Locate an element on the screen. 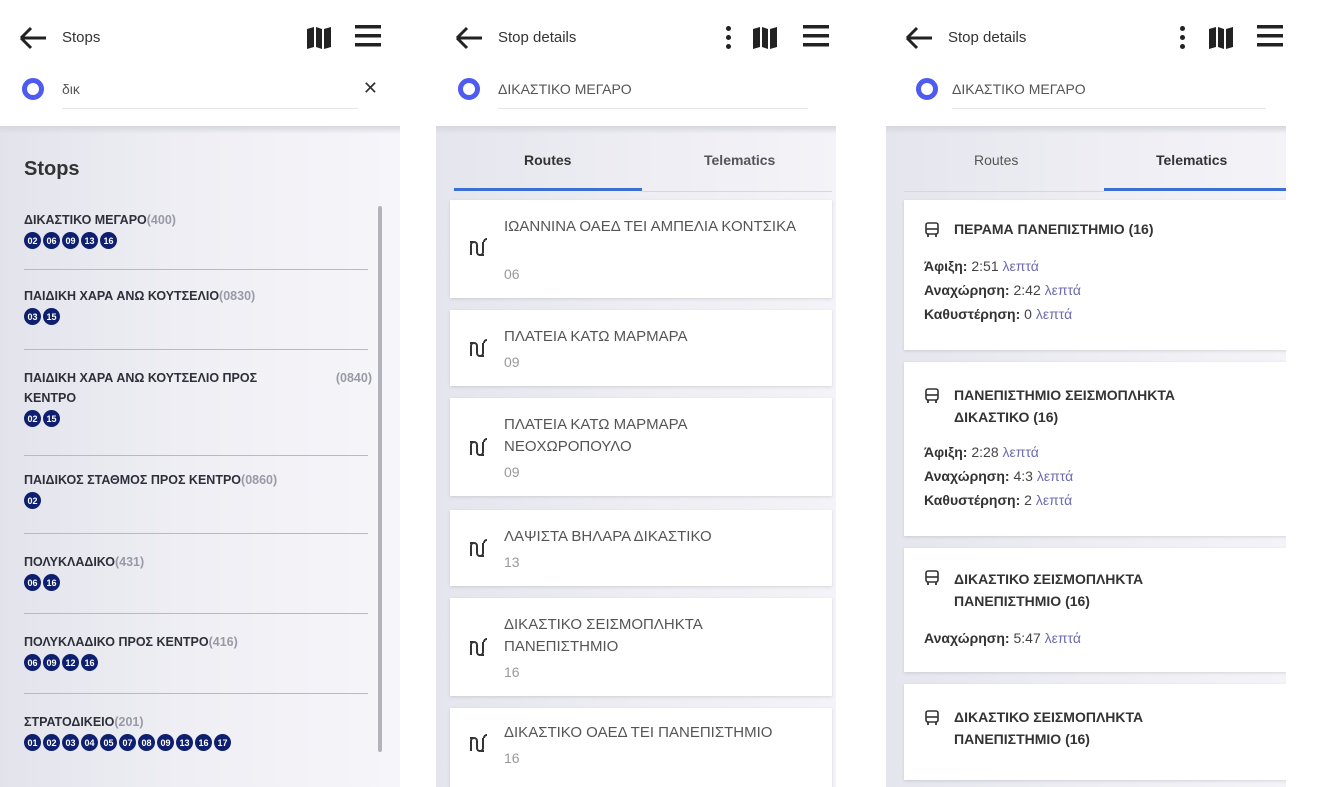  stop-name: ΣΤΡΑΤΟΔΙΚΕΙΟ is located at coordinates (69, 722).